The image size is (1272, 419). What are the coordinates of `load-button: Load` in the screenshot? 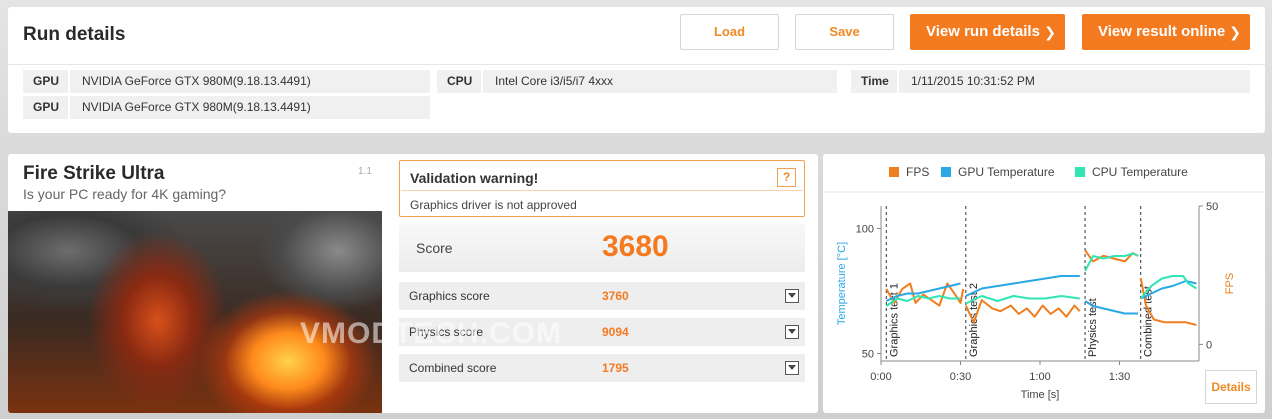 It's located at (729, 32).